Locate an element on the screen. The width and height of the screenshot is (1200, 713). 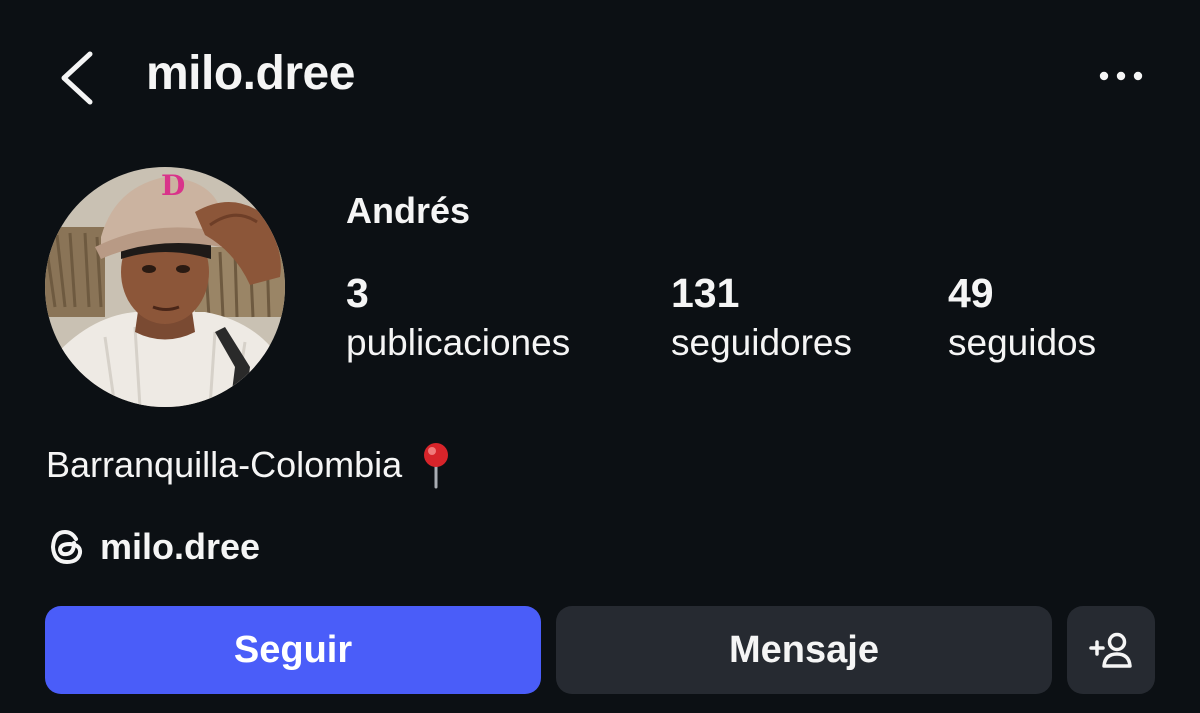
chevron-left-icon is located at coordinates (77, 78).